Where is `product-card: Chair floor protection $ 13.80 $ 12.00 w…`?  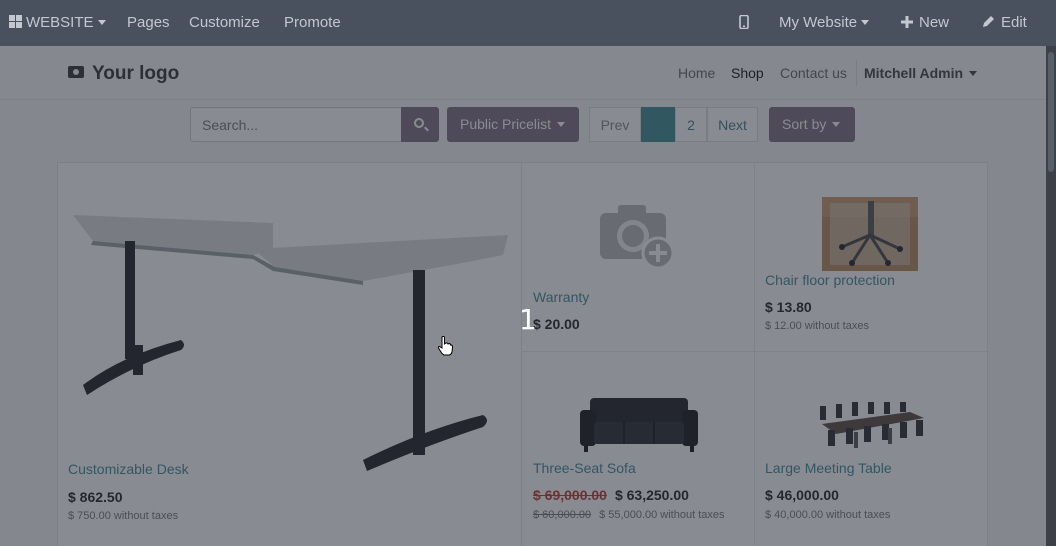
product-card: Chair floor protection $ 13.80 $ 12.00 w… is located at coordinates (871, 257).